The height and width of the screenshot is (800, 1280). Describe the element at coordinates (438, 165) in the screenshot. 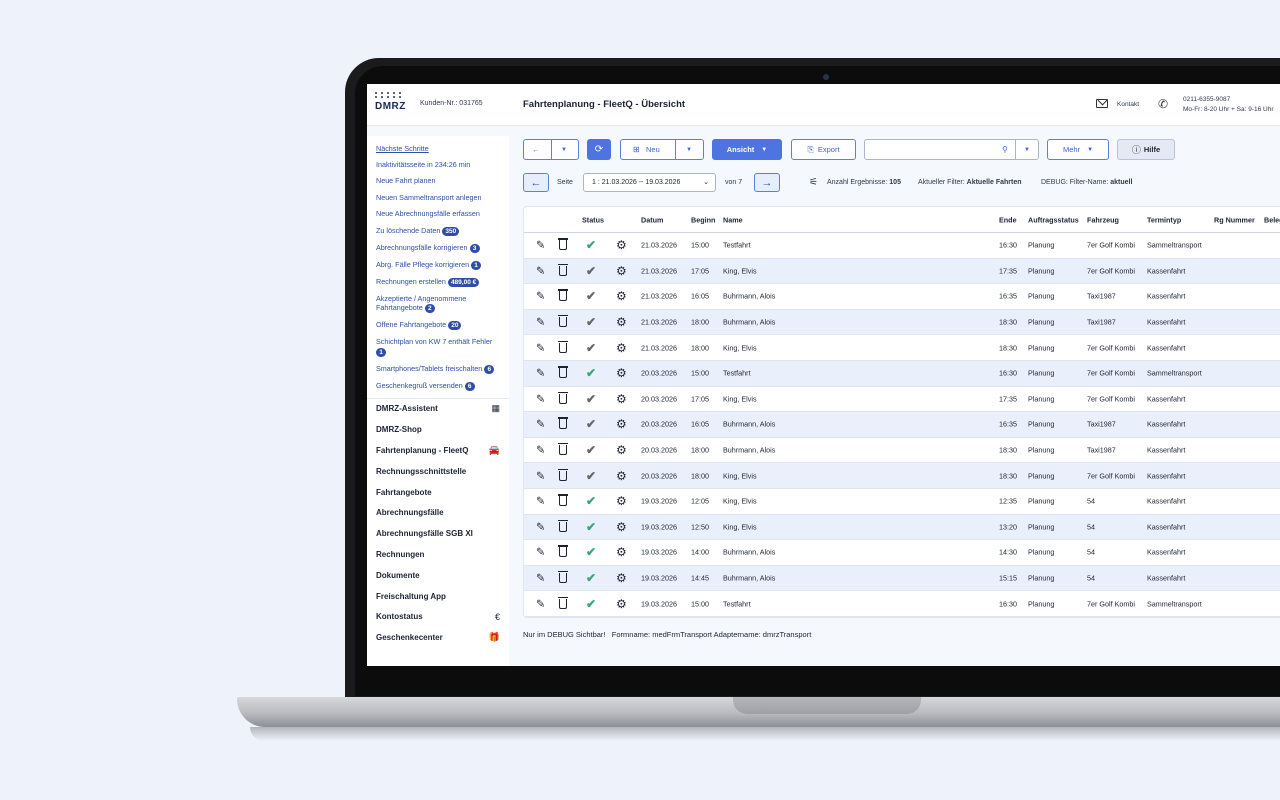

I see `next-step-link: Inaktivitätsseite in 234:26 min` at that location.